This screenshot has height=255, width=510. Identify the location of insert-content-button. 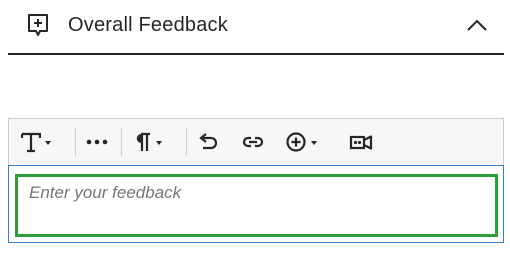
(301, 142).